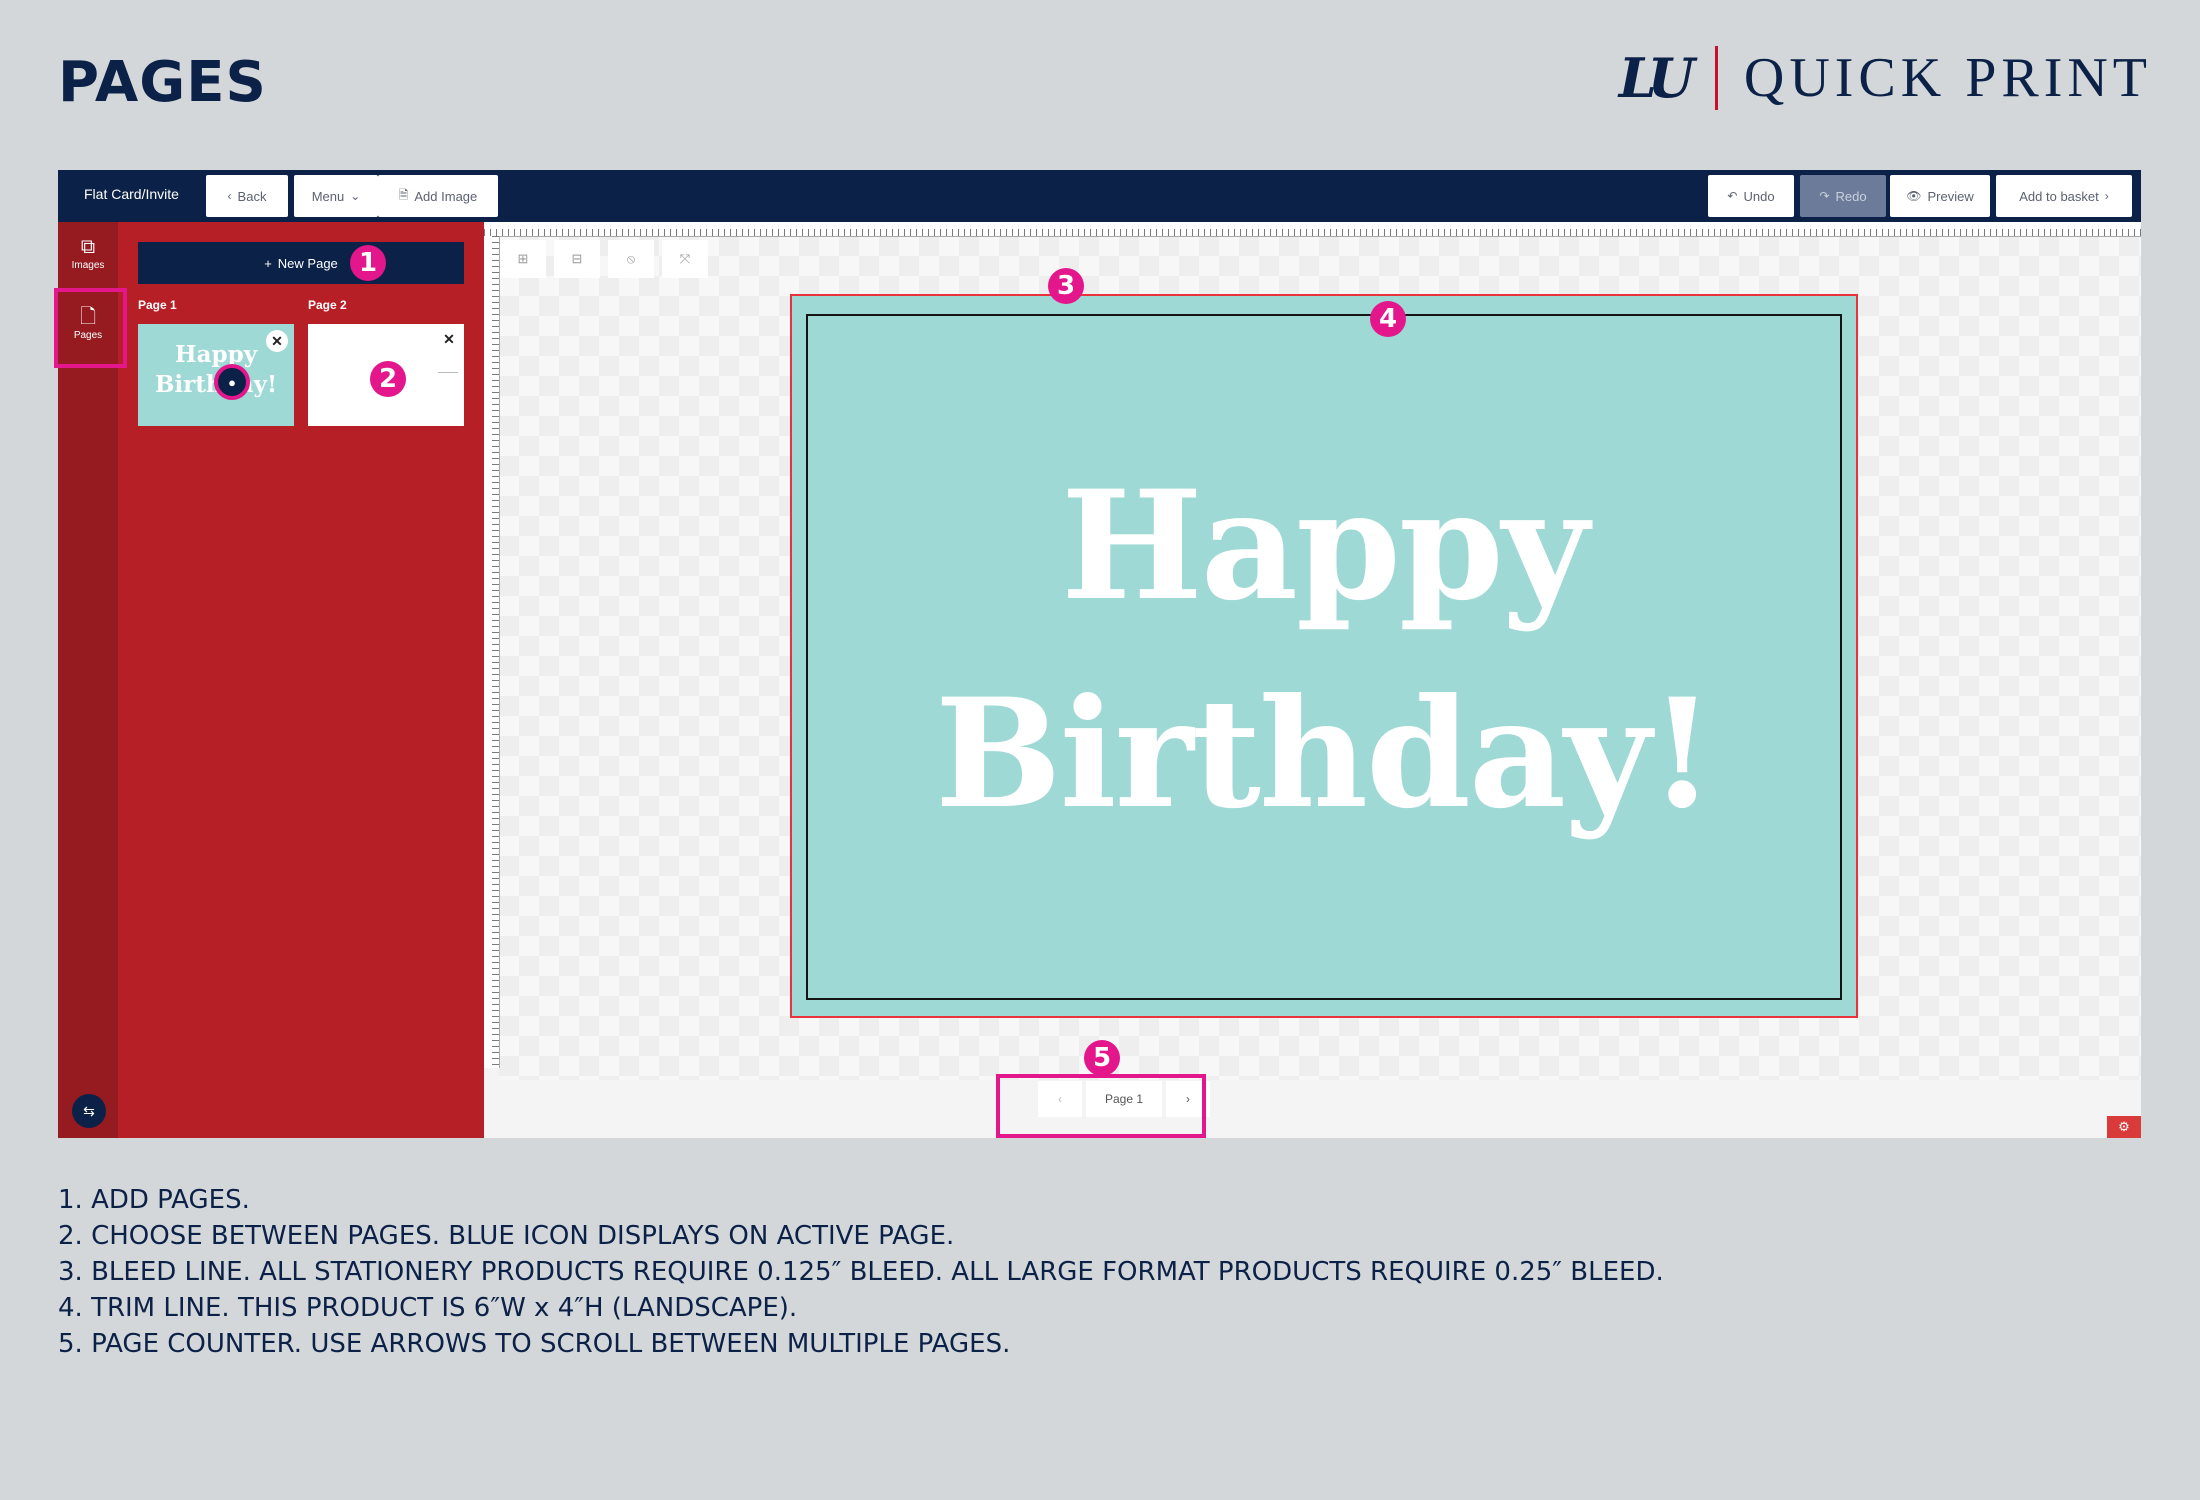  What do you see at coordinates (157, 305) in the screenshot?
I see `page-1-label: Page 1` at bounding box center [157, 305].